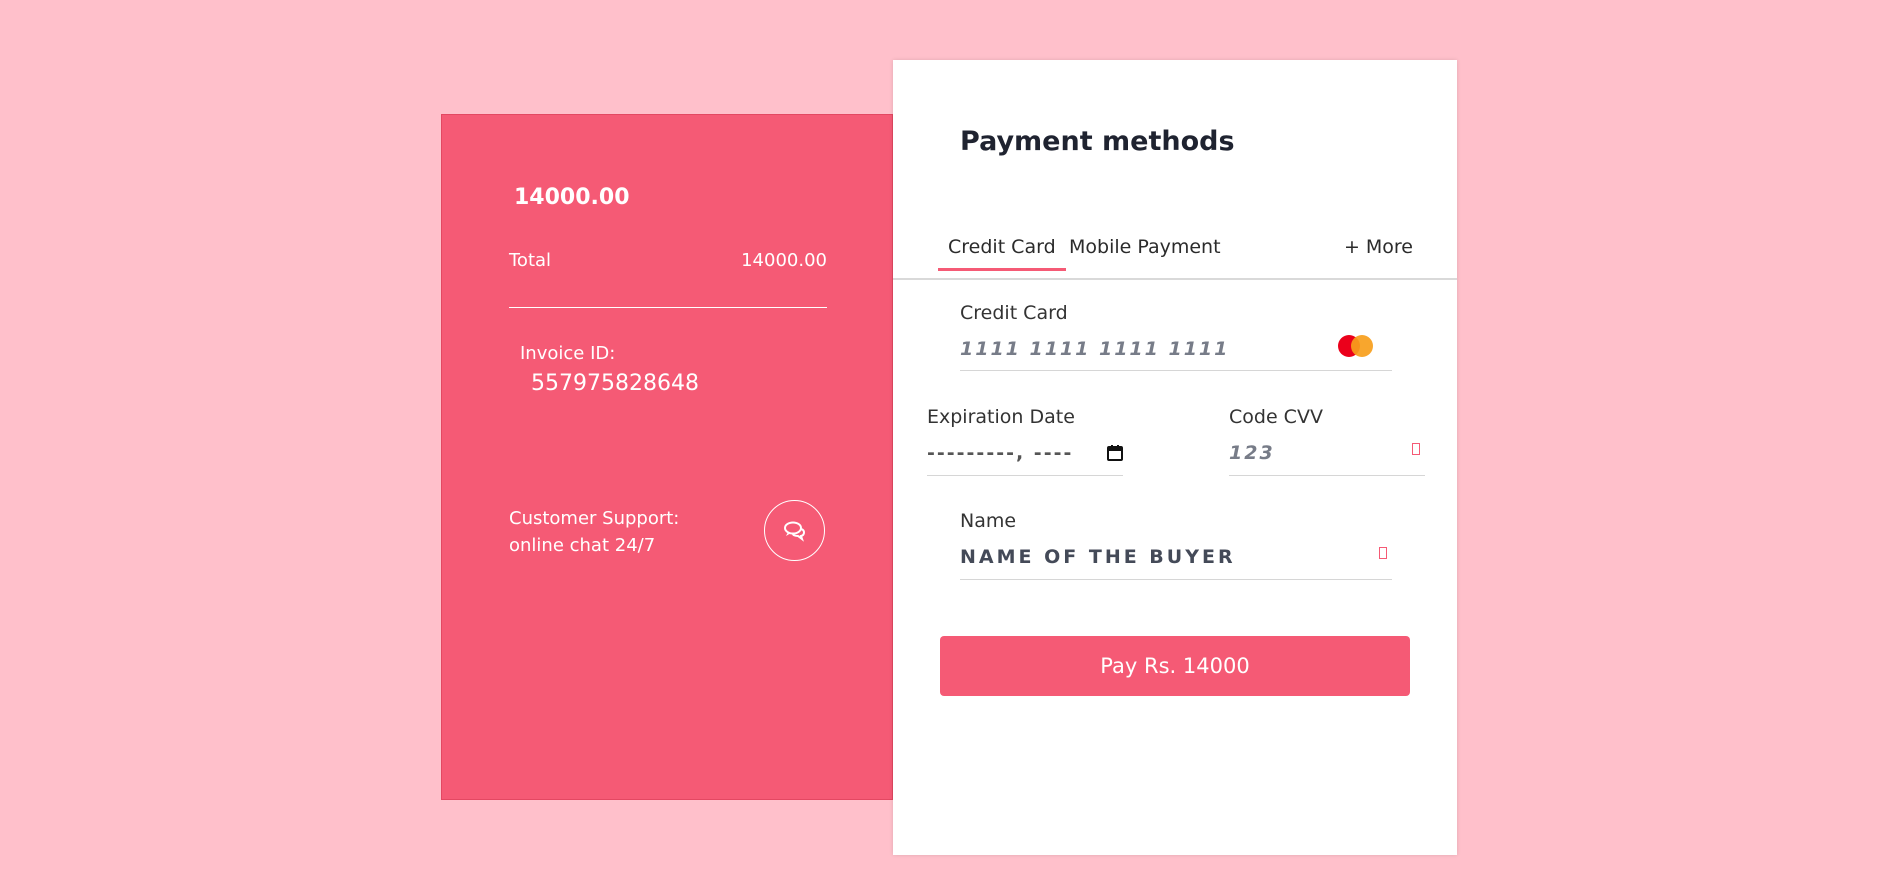 The width and height of the screenshot is (1890, 884). I want to click on card-number-input, so click(1140, 349).